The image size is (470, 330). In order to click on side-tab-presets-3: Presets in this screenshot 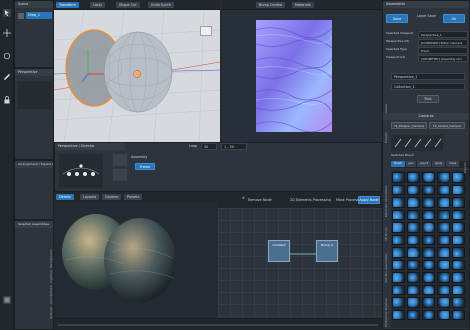, I will do `click(465, 153)`.